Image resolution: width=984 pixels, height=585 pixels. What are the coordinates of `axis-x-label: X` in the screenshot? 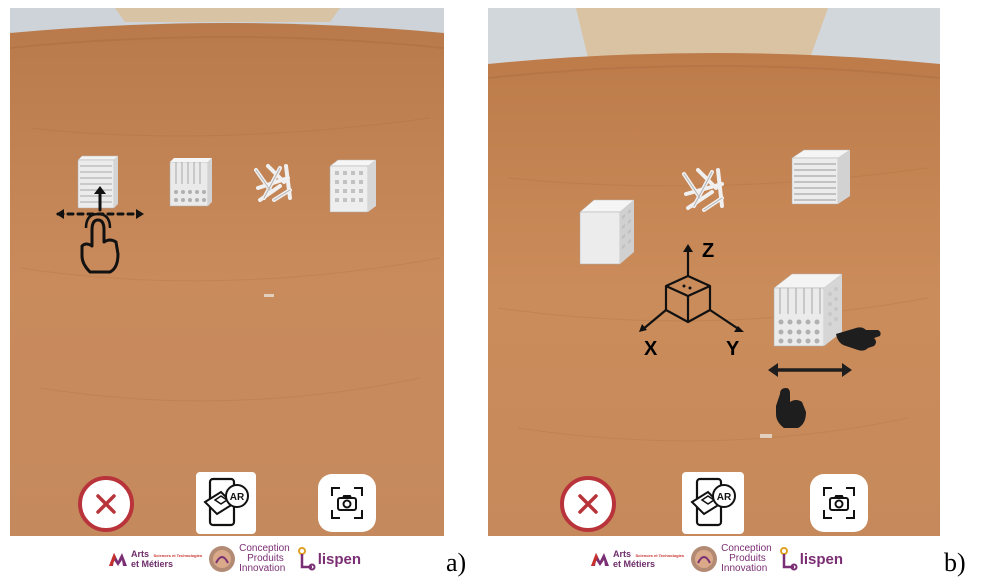 It's located at (651, 349).